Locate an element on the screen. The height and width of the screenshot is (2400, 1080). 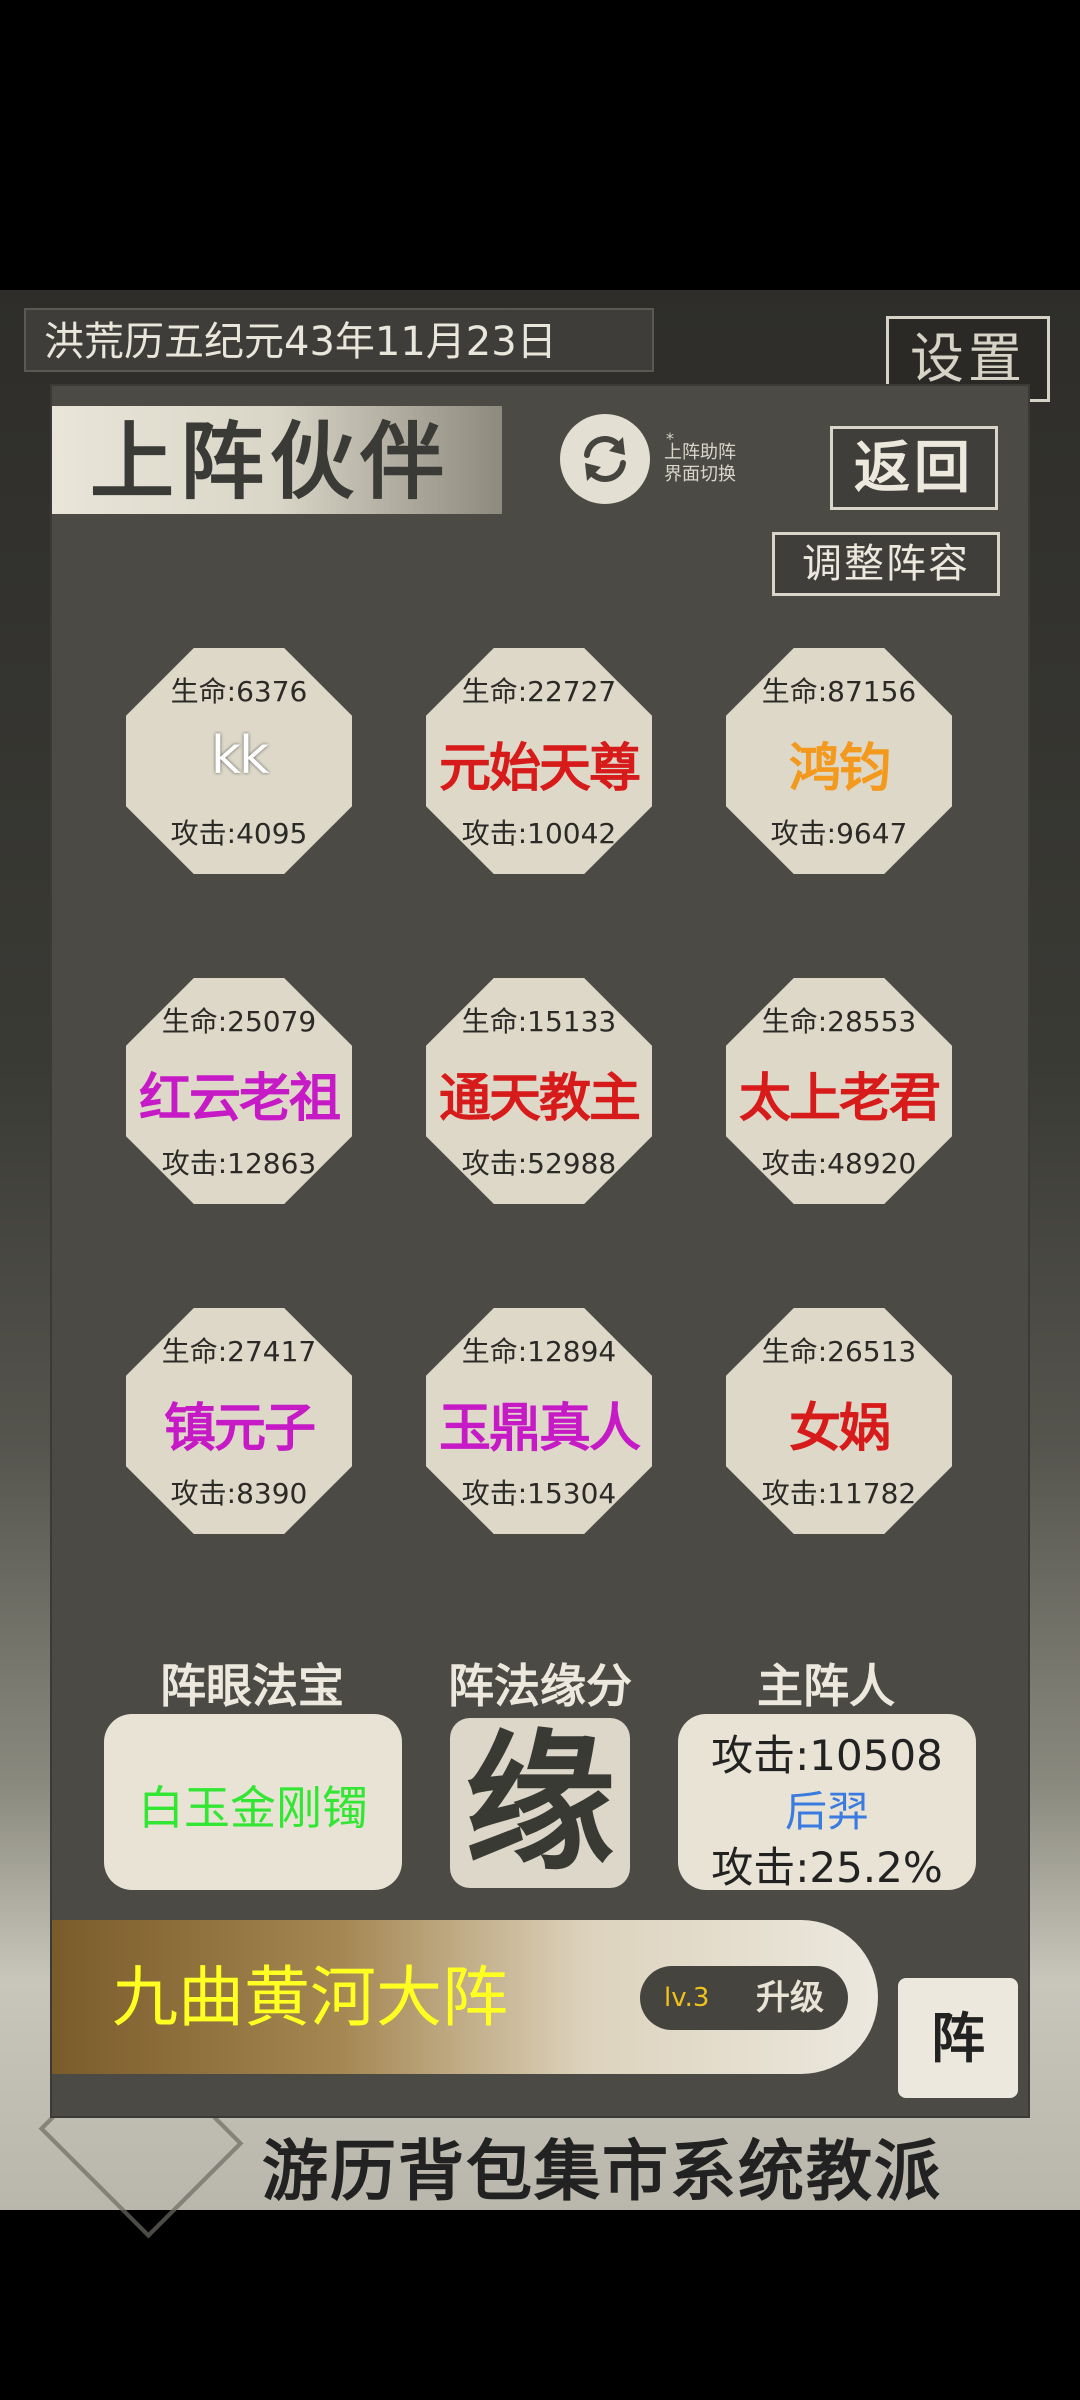
asterisk: * is located at coordinates (670, 438).